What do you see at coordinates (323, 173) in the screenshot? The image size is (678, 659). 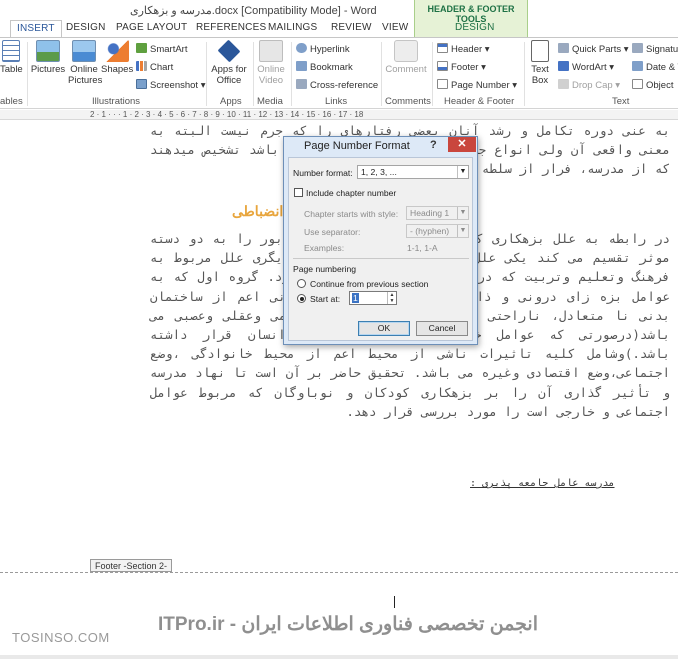 I see `number-format-label: Number format:` at bounding box center [323, 173].